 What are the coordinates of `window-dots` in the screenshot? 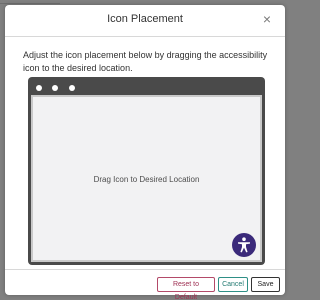 It's located at (58, 88).